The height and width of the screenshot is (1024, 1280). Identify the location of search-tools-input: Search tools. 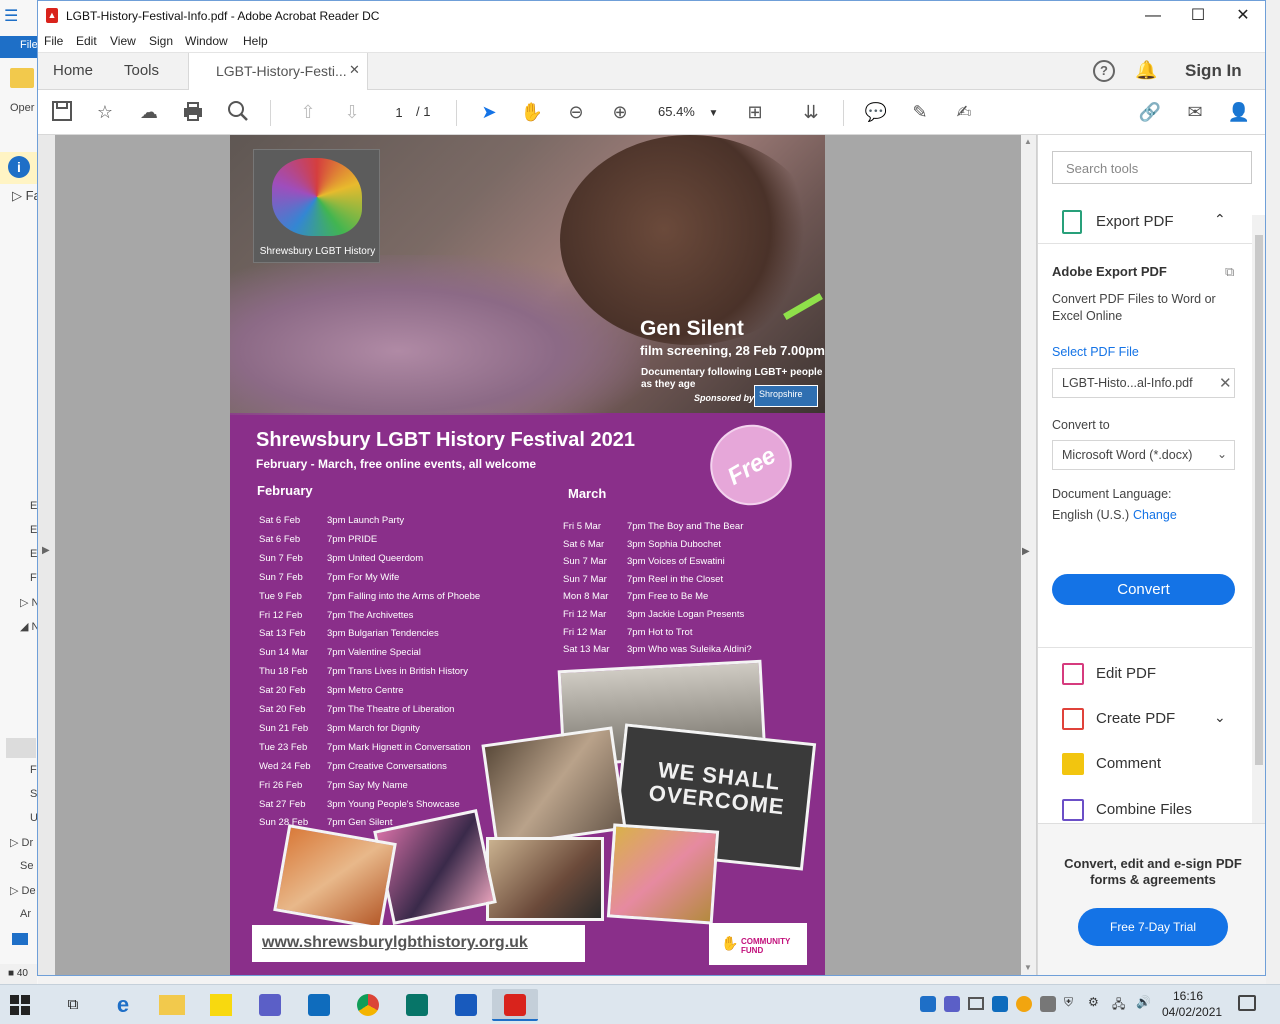
(1152, 167).